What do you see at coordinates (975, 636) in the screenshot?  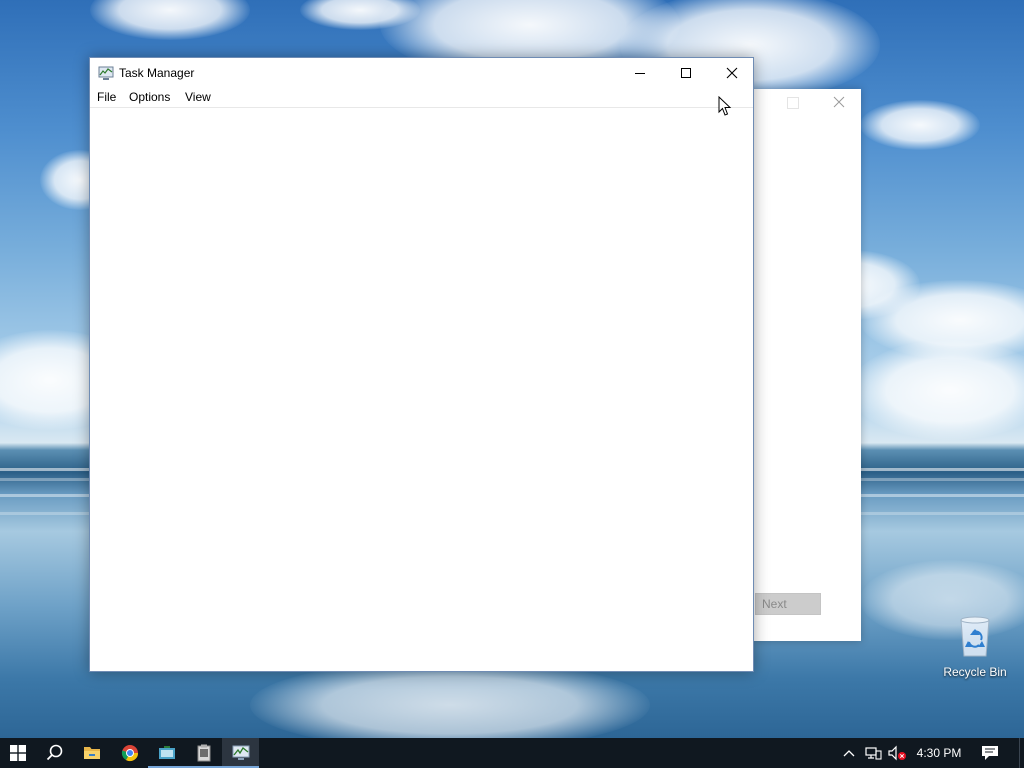 I see `recycle-bin-icon` at bounding box center [975, 636].